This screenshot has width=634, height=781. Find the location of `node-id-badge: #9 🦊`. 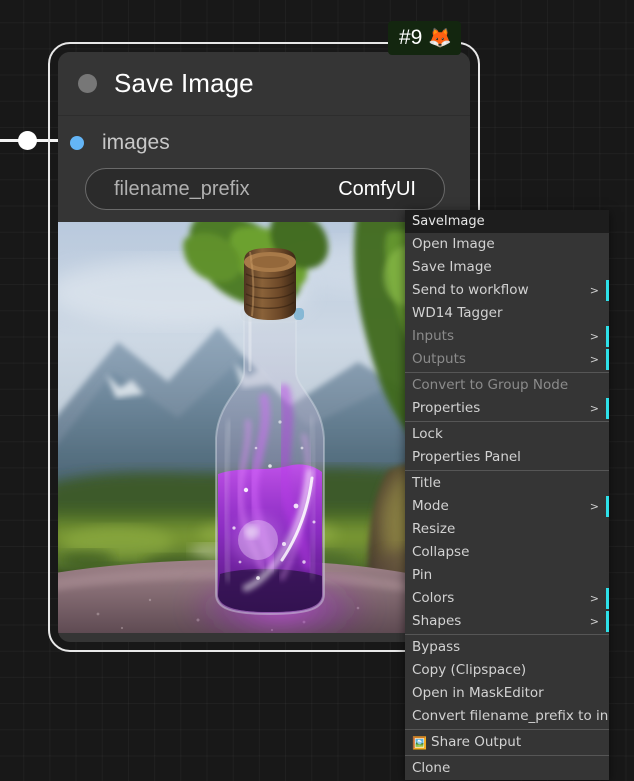

node-id-badge: #9 🦊 is located at coordinates (425, 38).